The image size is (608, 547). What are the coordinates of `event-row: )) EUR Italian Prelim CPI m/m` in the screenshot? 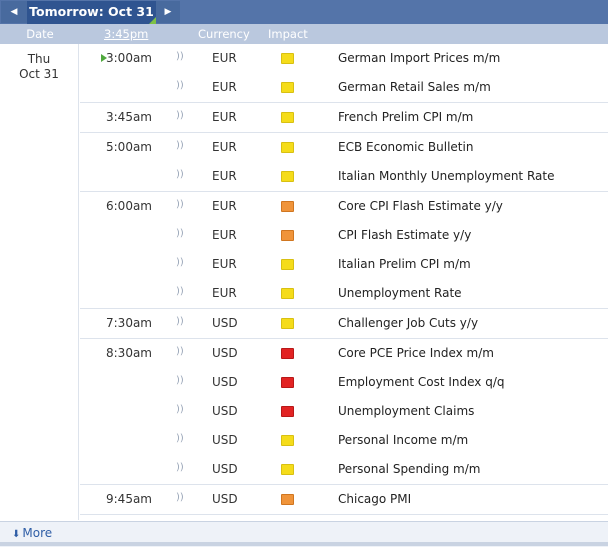 It's located at (344, 264).